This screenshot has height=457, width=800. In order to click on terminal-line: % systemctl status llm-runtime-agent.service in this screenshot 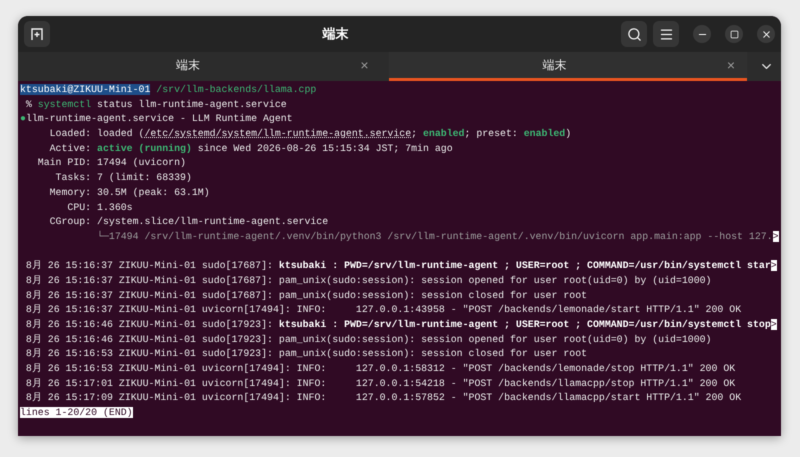, I will do `click(156, 105)`.